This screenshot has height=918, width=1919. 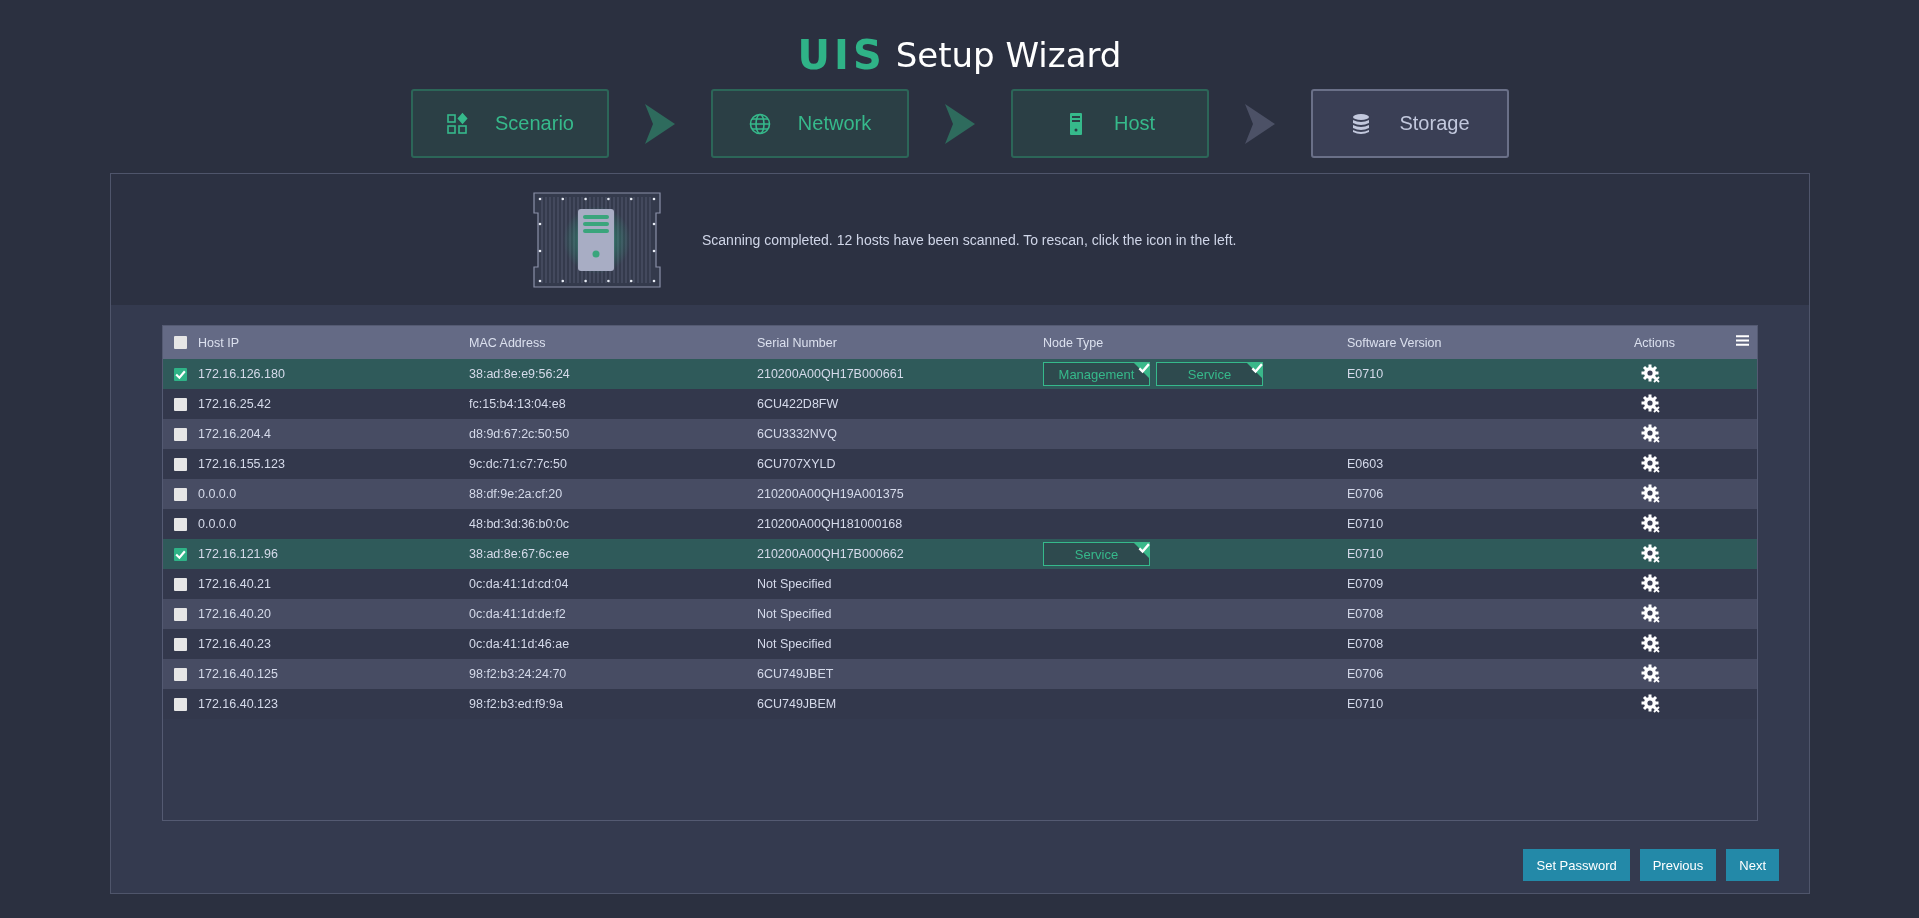 I want to click on mac-address-cell: 0c:da:41:1d:cd:04, so click(x=519, y=584).